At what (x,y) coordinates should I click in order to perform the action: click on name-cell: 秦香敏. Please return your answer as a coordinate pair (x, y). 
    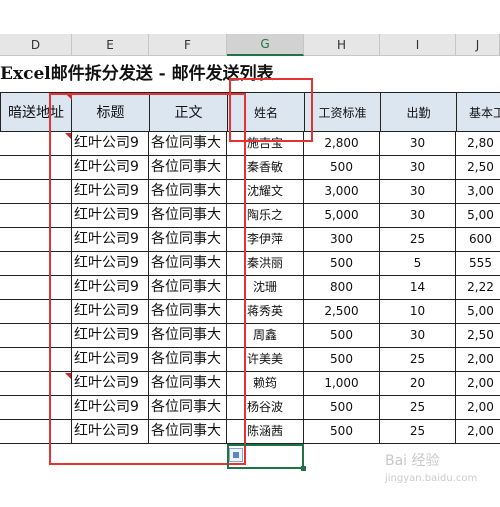
    Looking at the image, I should click on (265, 168).